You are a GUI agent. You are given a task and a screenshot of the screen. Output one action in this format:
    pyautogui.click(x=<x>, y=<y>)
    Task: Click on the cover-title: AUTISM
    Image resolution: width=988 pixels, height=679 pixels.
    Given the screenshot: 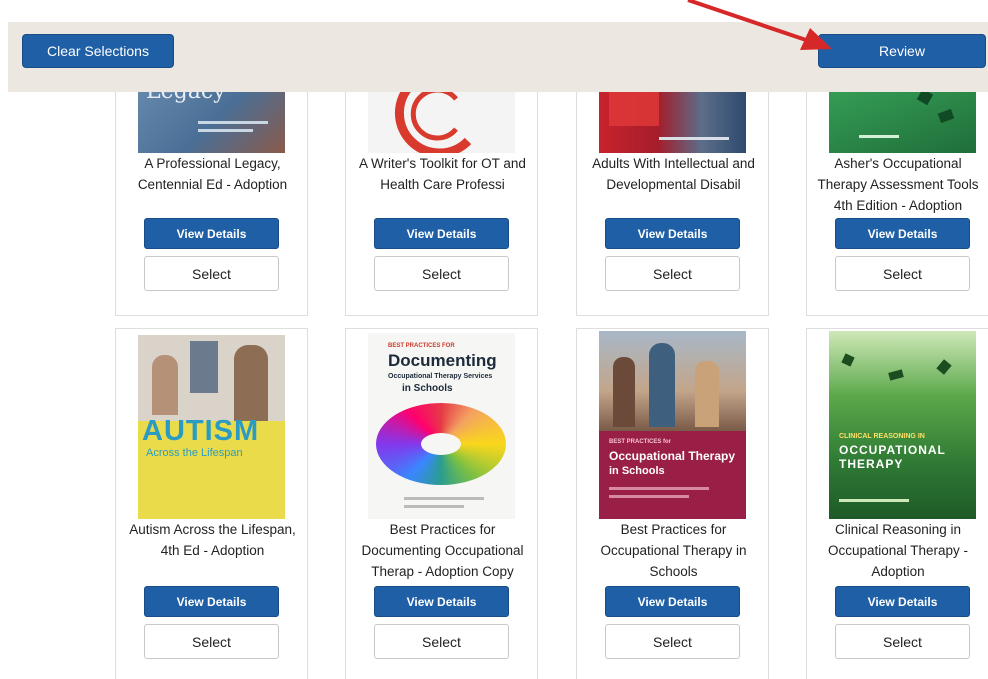 What is the action you would take?
    pyautogui.click(x=201, y=431)
    